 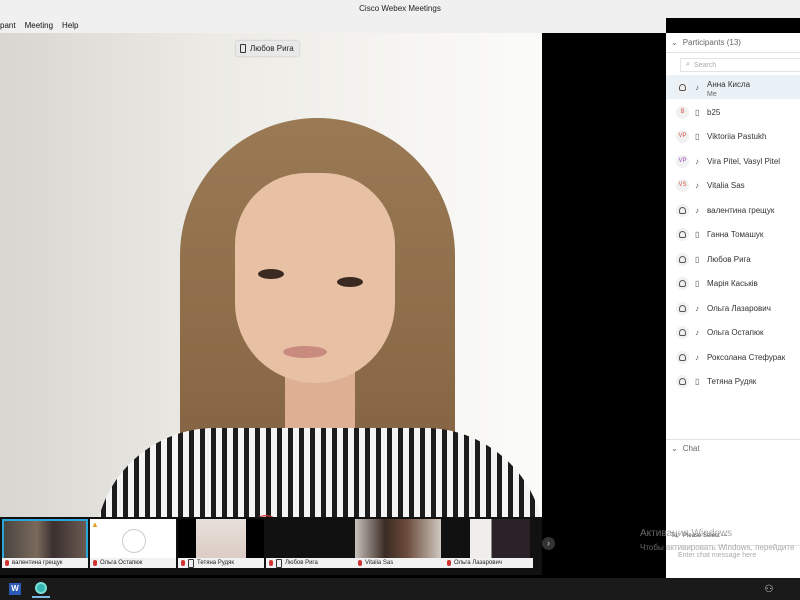 I want to click on menu-meeting: Meeting, so click(x=39, y=25).